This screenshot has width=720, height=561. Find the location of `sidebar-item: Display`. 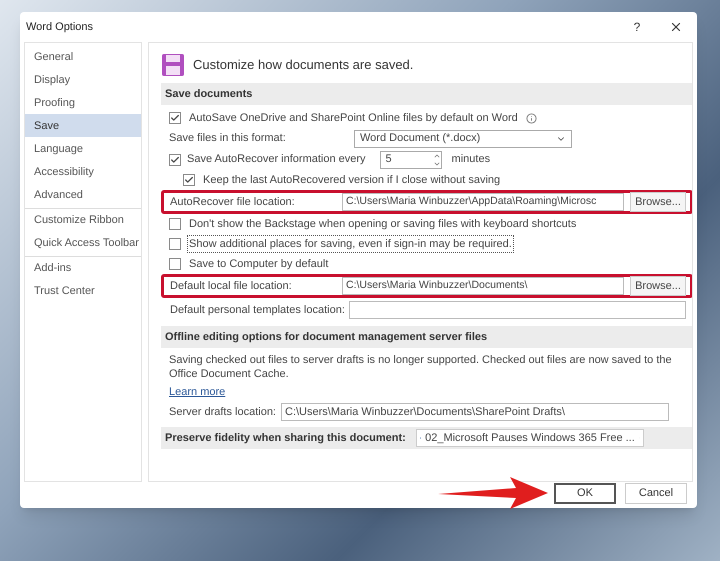

sidebar-item: Display is located at coordinates (83, 79).